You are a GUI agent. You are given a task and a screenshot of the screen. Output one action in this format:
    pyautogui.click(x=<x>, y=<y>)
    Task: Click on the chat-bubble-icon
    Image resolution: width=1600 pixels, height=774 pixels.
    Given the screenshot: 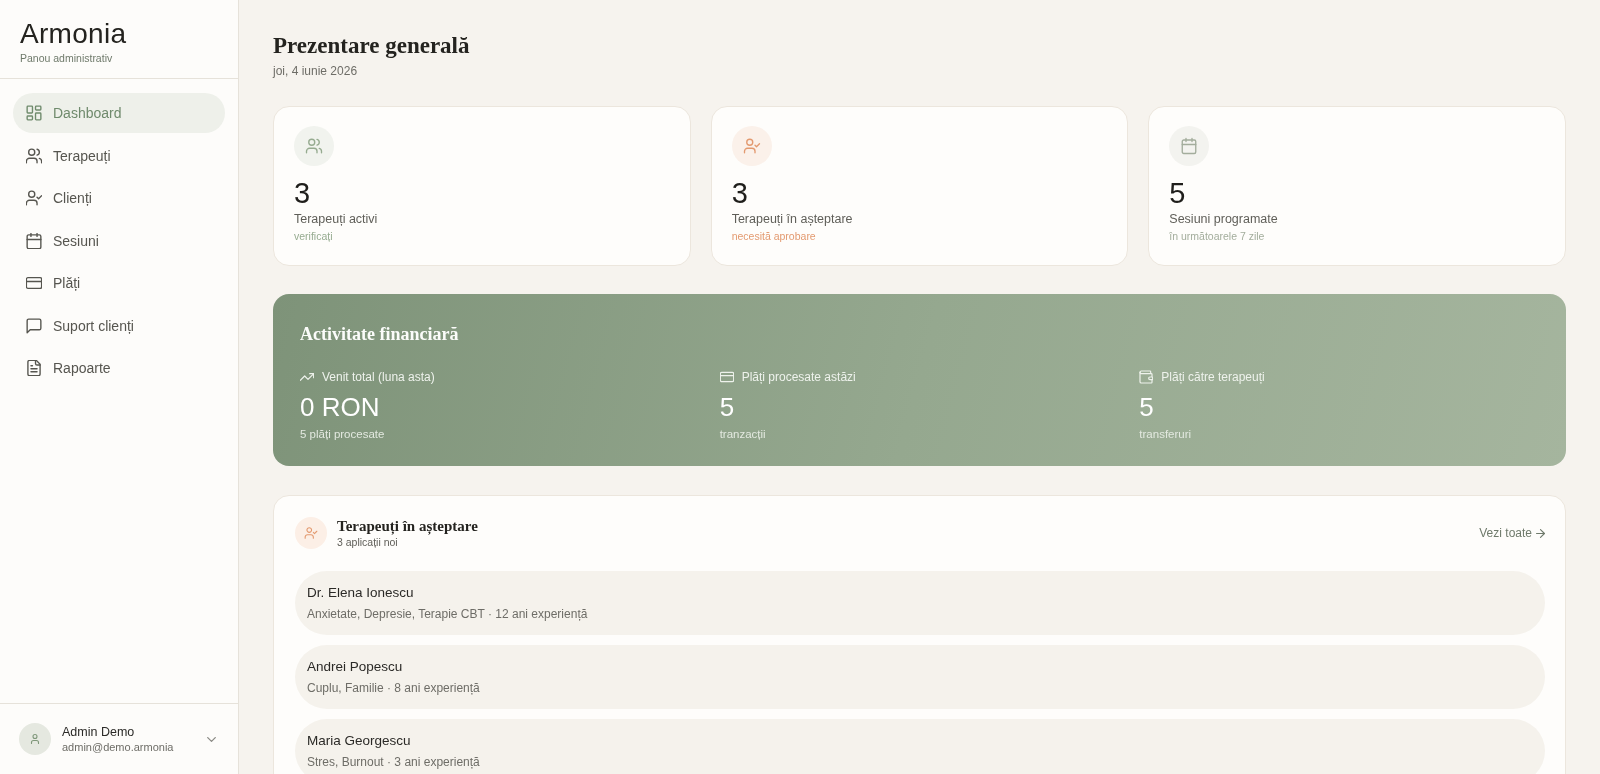 What is the action you would take?
    pyautogui.click(x=34, y=325)
    